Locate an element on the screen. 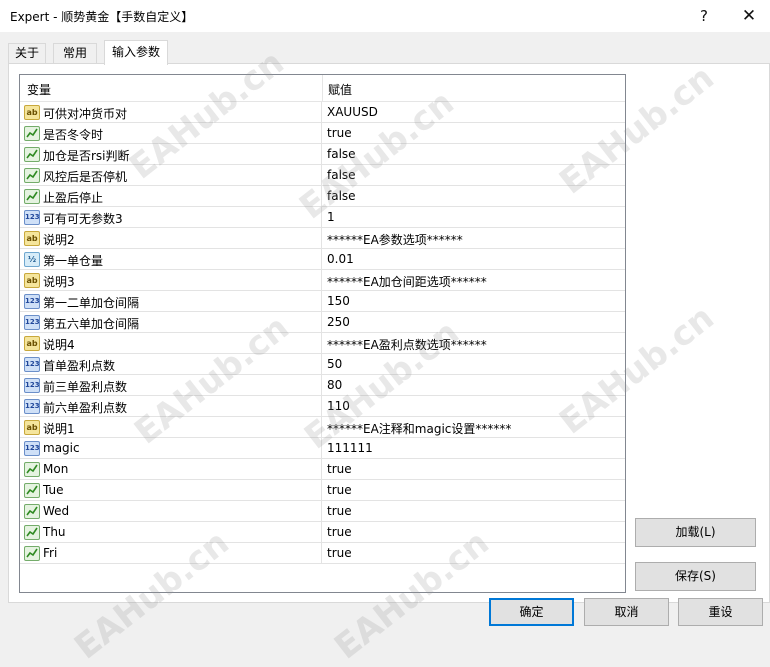  table-row: Tue true is located at coordinates (322, 490).